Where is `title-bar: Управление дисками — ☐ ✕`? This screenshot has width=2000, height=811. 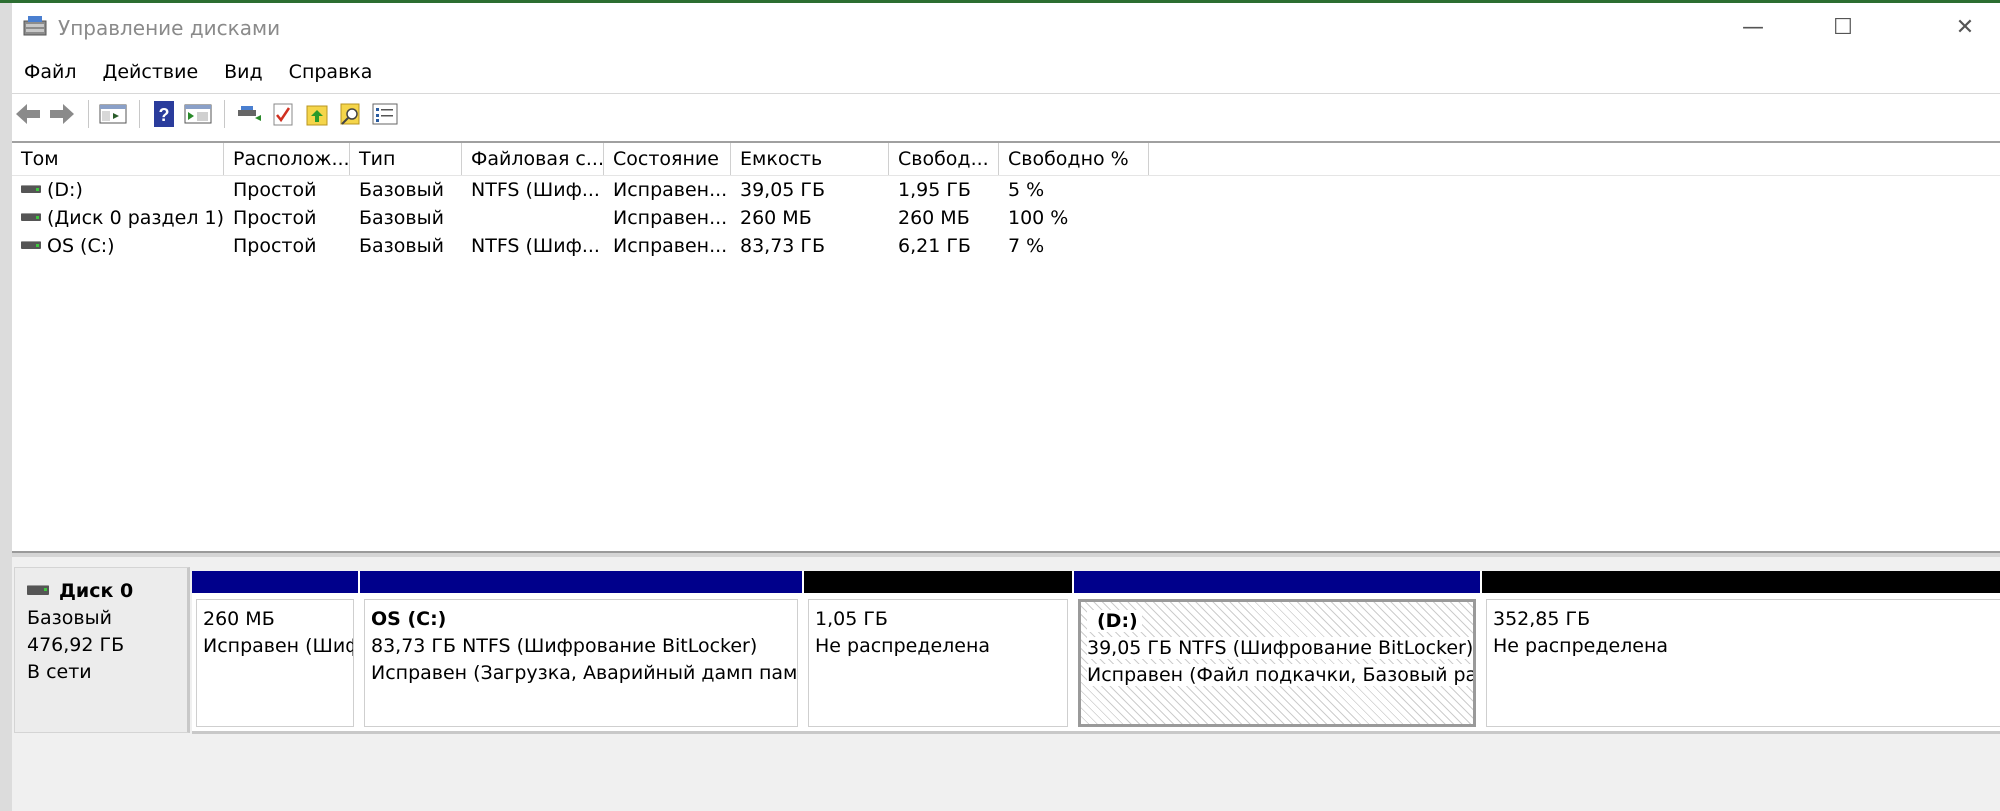
title-bar: Управление дисками — ☐ ✕ is located at coordinates (1006, 28).